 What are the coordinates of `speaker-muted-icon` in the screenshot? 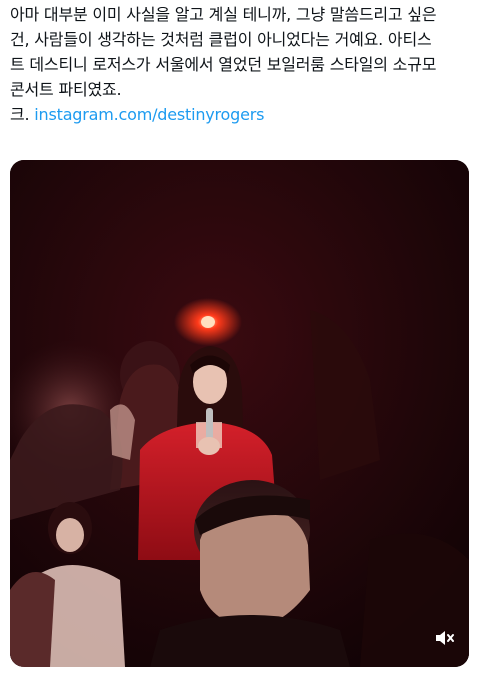 It's located at (445, 638).